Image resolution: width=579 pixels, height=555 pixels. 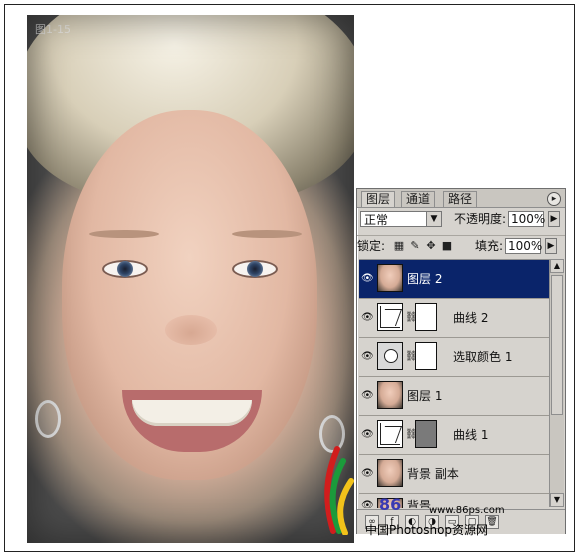 What do you see at coordinates (390, 356) in the screenshot?
I see `selective-color-adjustment-icon` at bounding box center [390, 356].